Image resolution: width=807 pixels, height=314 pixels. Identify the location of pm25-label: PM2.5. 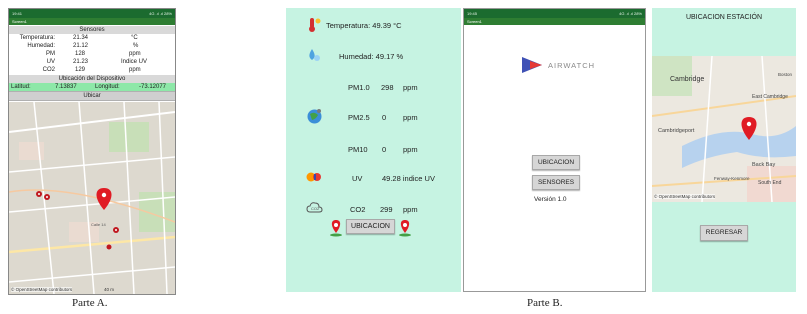
(359, 117).